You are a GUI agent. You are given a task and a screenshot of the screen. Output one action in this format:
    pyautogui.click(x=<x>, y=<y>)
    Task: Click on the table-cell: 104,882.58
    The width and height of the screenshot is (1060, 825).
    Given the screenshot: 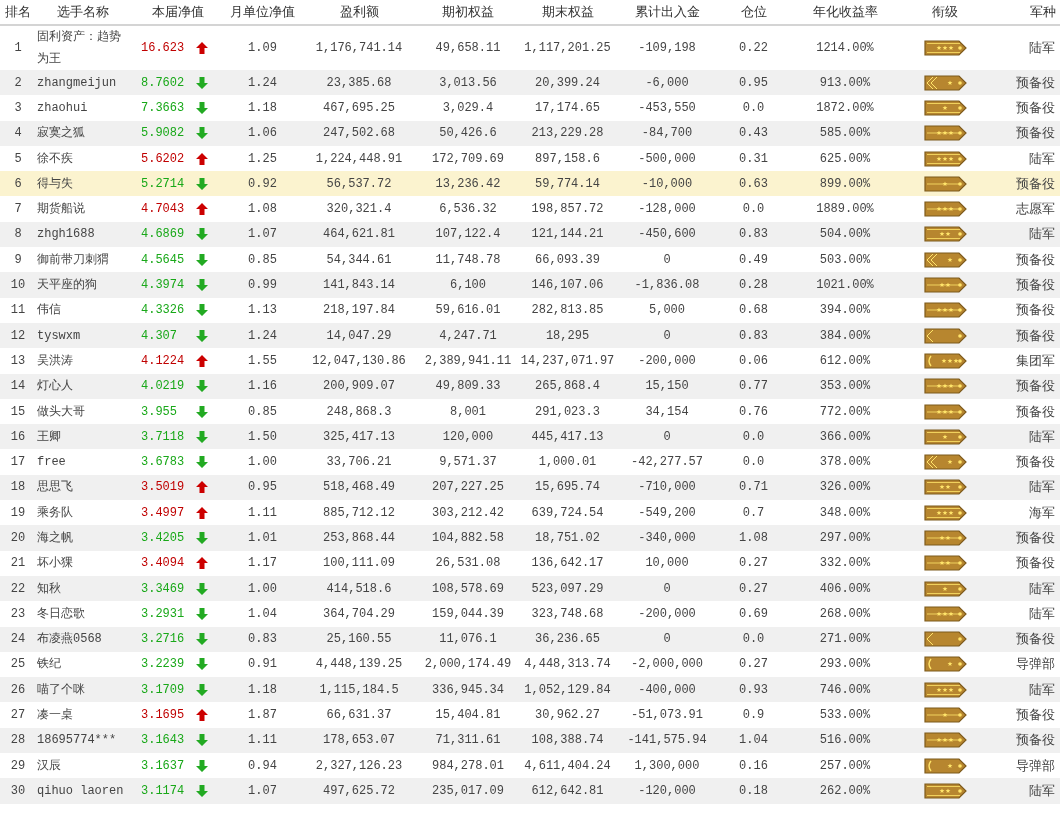 What is the action you would take?
    pyautogui.click(x=468, y=538)
    